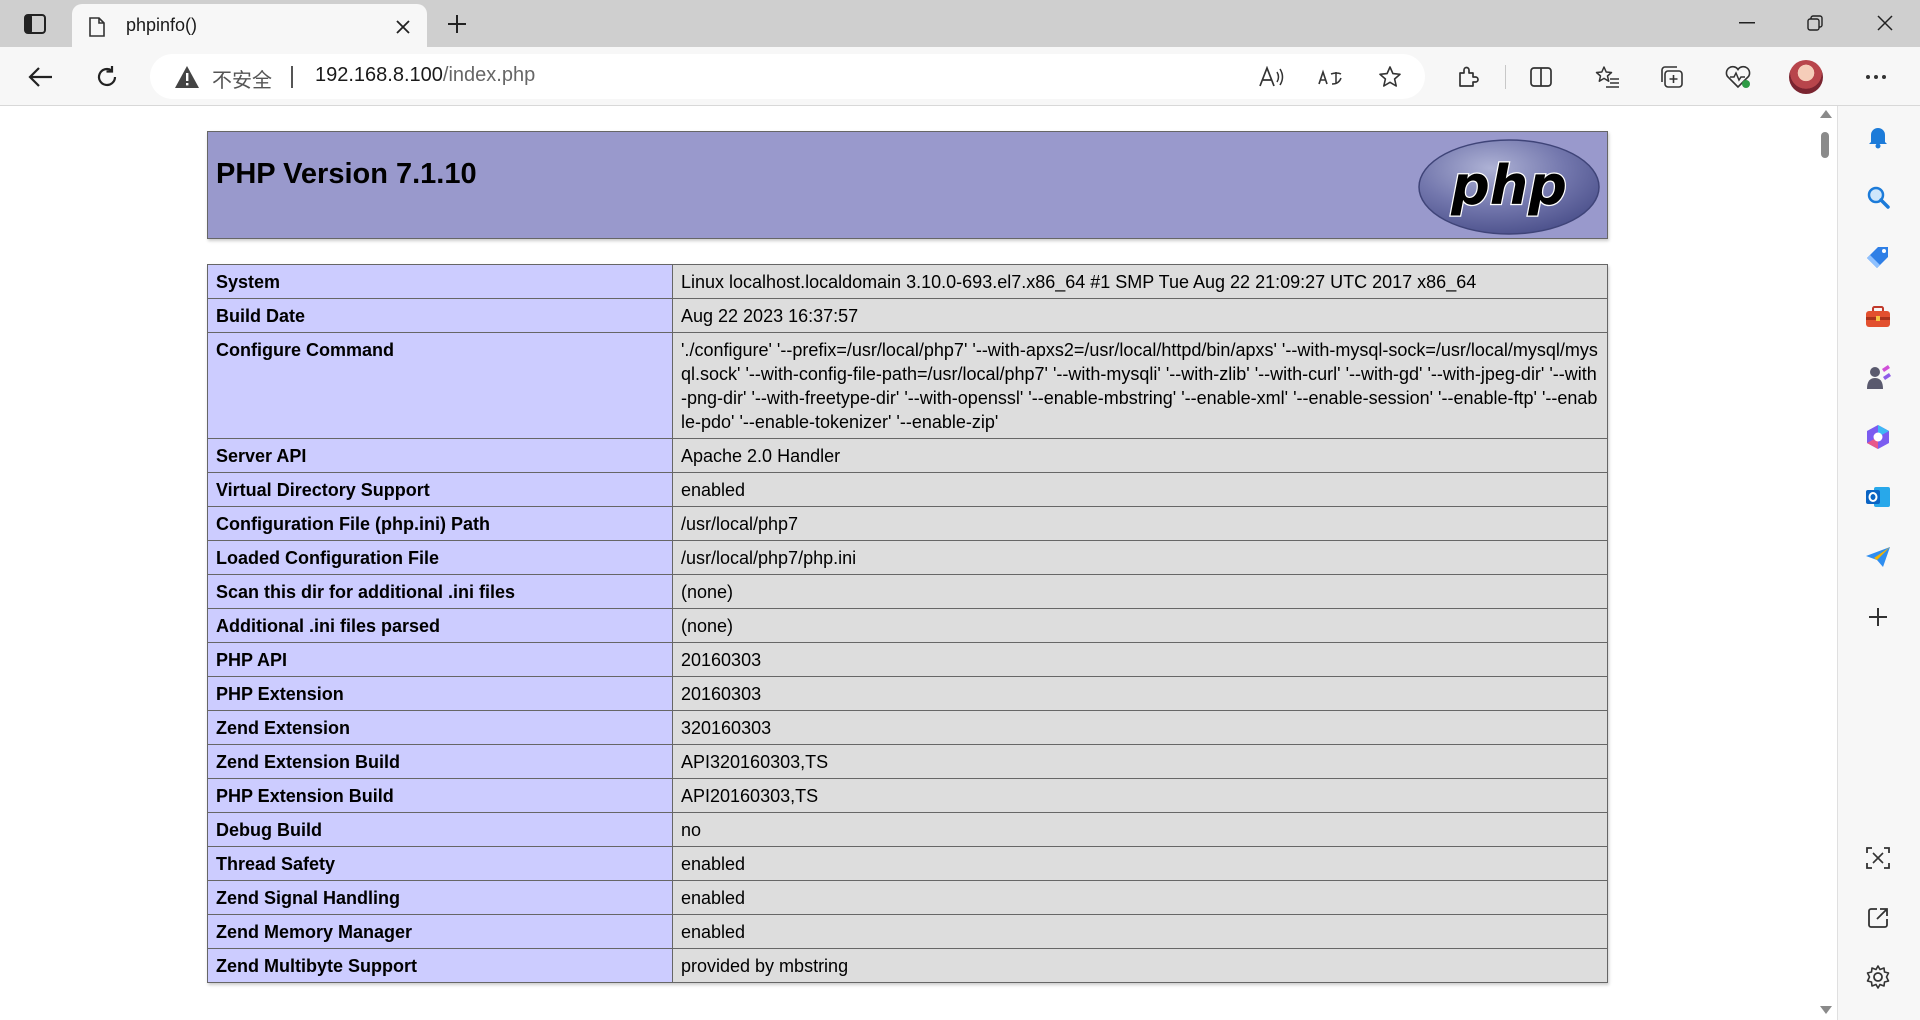 The height and width of the screenshot is (1020, 1920). I want to click on row-key: System, so click(440, 281).